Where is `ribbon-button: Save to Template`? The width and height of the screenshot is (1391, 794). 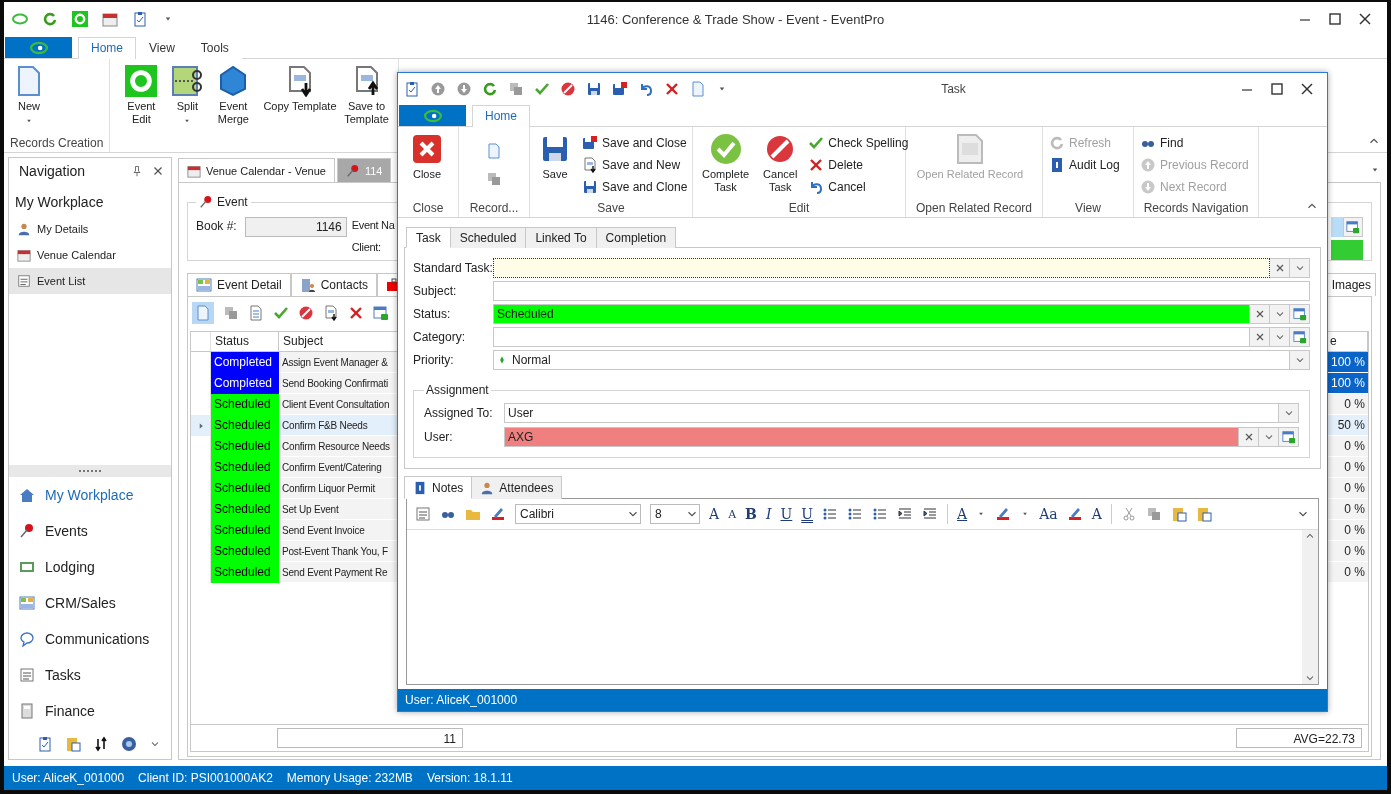
ribbon-button: Save to Template is located at coordinates (366, 107).